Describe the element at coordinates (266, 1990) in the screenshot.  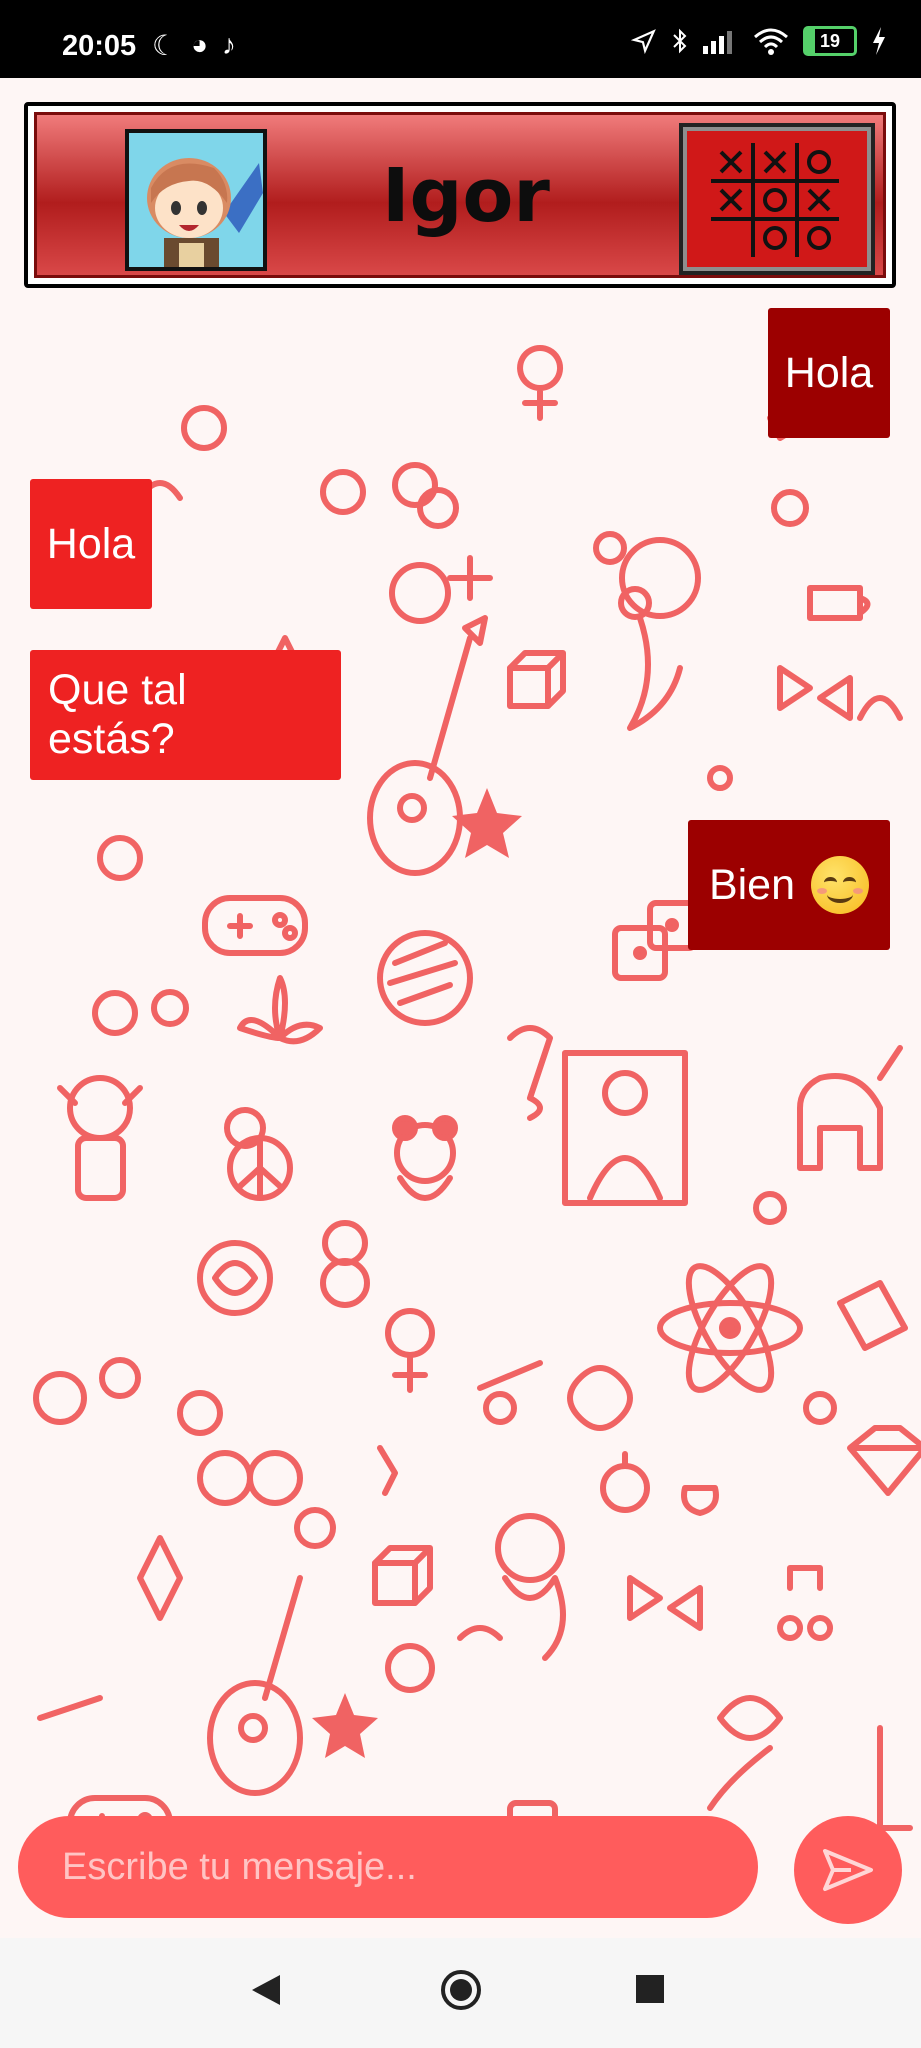
I see `back-icon` at that location.